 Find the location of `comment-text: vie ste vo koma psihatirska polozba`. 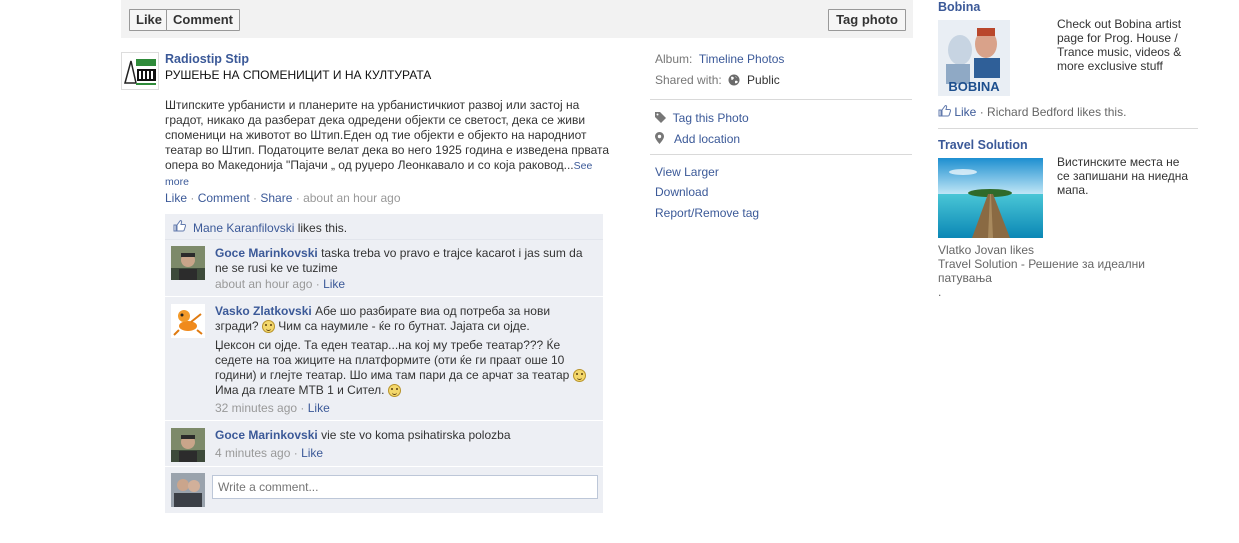

comment-text: vie ste vo koma psihatirska polozba is located at coordinates (416, 435).